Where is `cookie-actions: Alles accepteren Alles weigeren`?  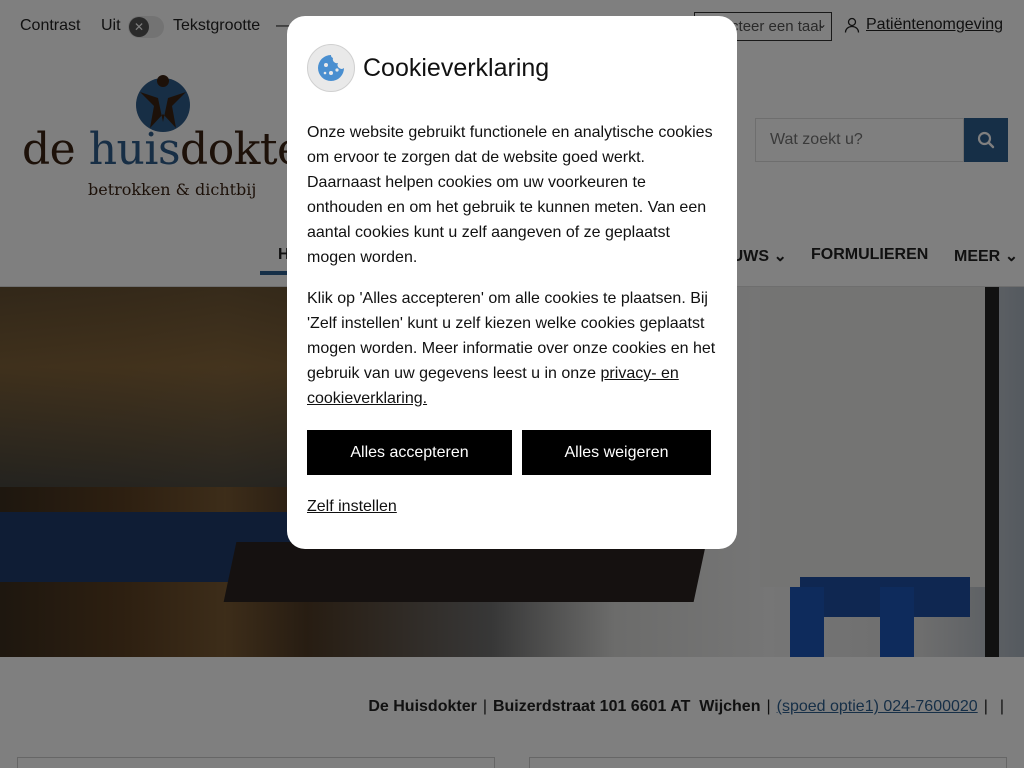 cookie-actions: Alles accepteren Alles weigeren is located at coordinates (509, 452).